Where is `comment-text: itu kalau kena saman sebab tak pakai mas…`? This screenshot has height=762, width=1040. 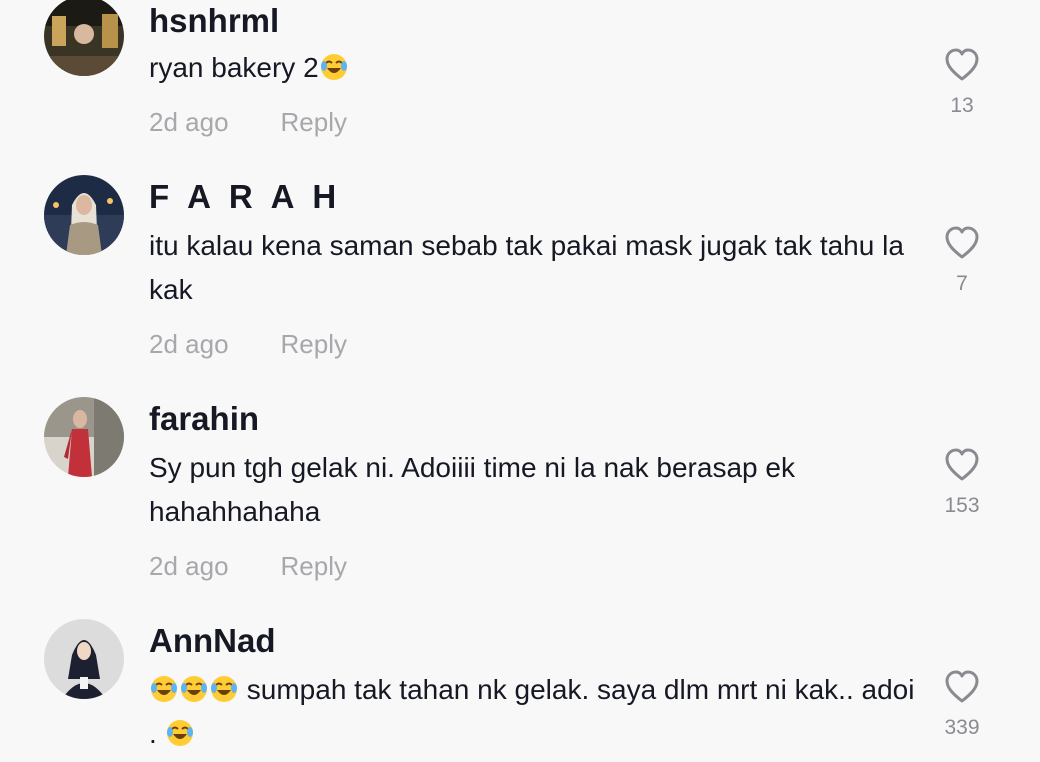
comment-text: itu kalau kena saman sebab tak pakai mas… is located at coordinates (534, 268).